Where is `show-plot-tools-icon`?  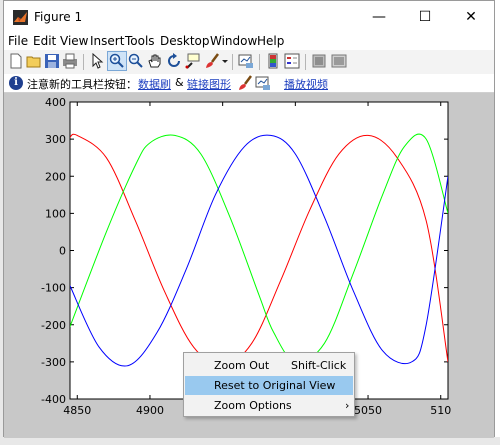 show-plot-tools-icon is located at coordinates (339, 61).